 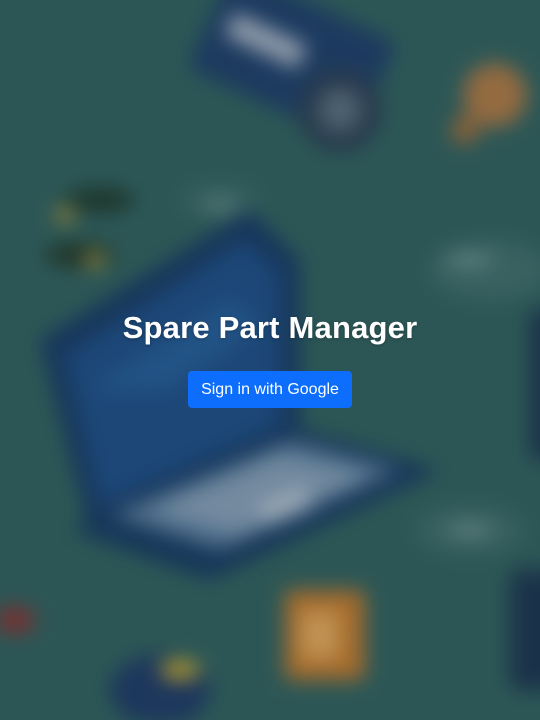 I want to click on app-title: Spare Part Manager, so click(x=270, y=327).